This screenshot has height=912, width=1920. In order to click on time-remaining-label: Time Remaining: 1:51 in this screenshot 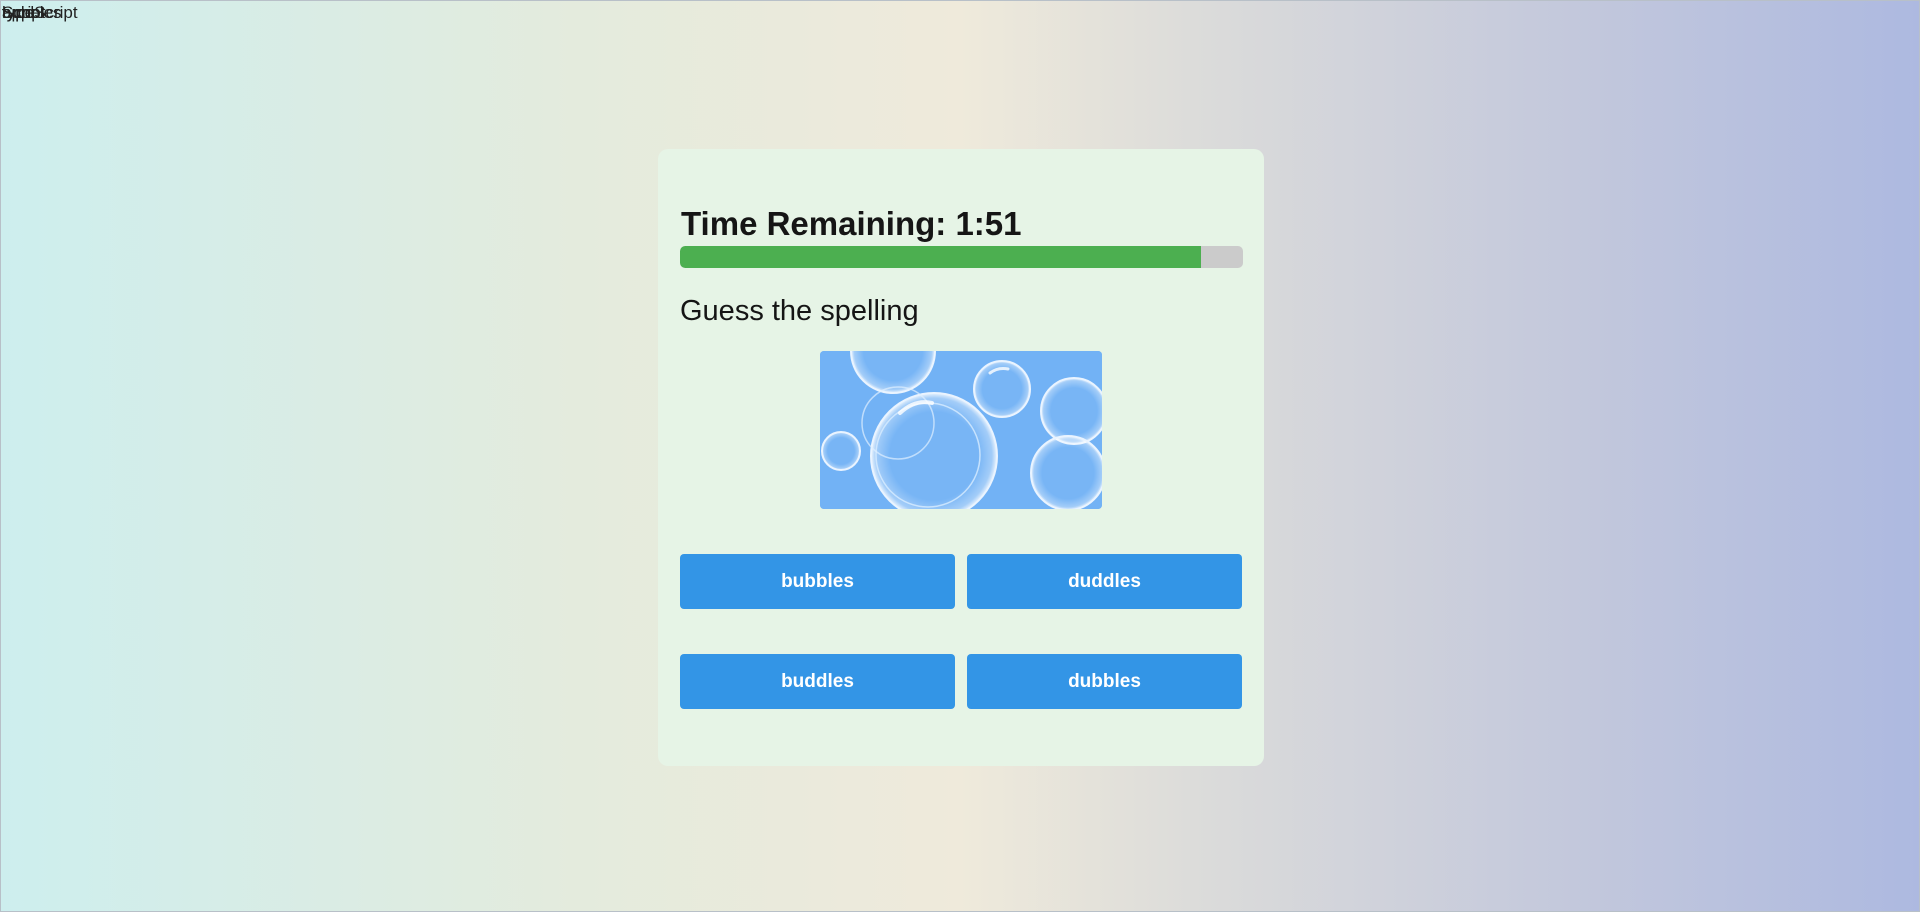, I will do `click(851, 223)`.